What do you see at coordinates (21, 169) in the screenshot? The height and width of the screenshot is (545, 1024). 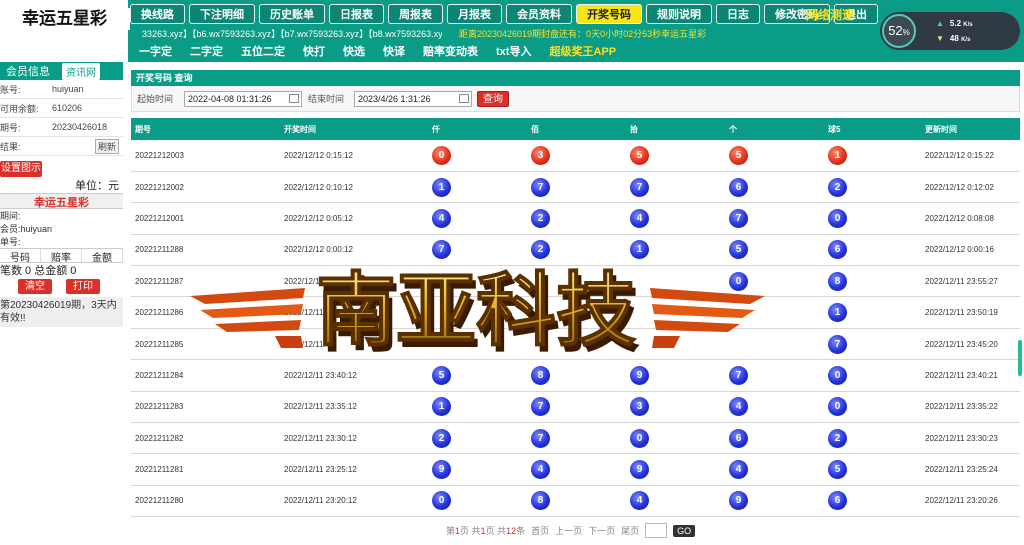 I see `set-icon-button: 设置图示` at bounding box center [21, 169].